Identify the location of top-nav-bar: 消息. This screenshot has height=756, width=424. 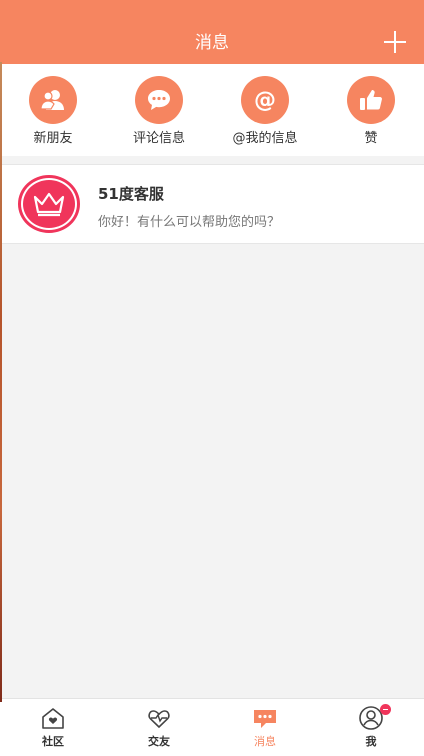
(212, 32).